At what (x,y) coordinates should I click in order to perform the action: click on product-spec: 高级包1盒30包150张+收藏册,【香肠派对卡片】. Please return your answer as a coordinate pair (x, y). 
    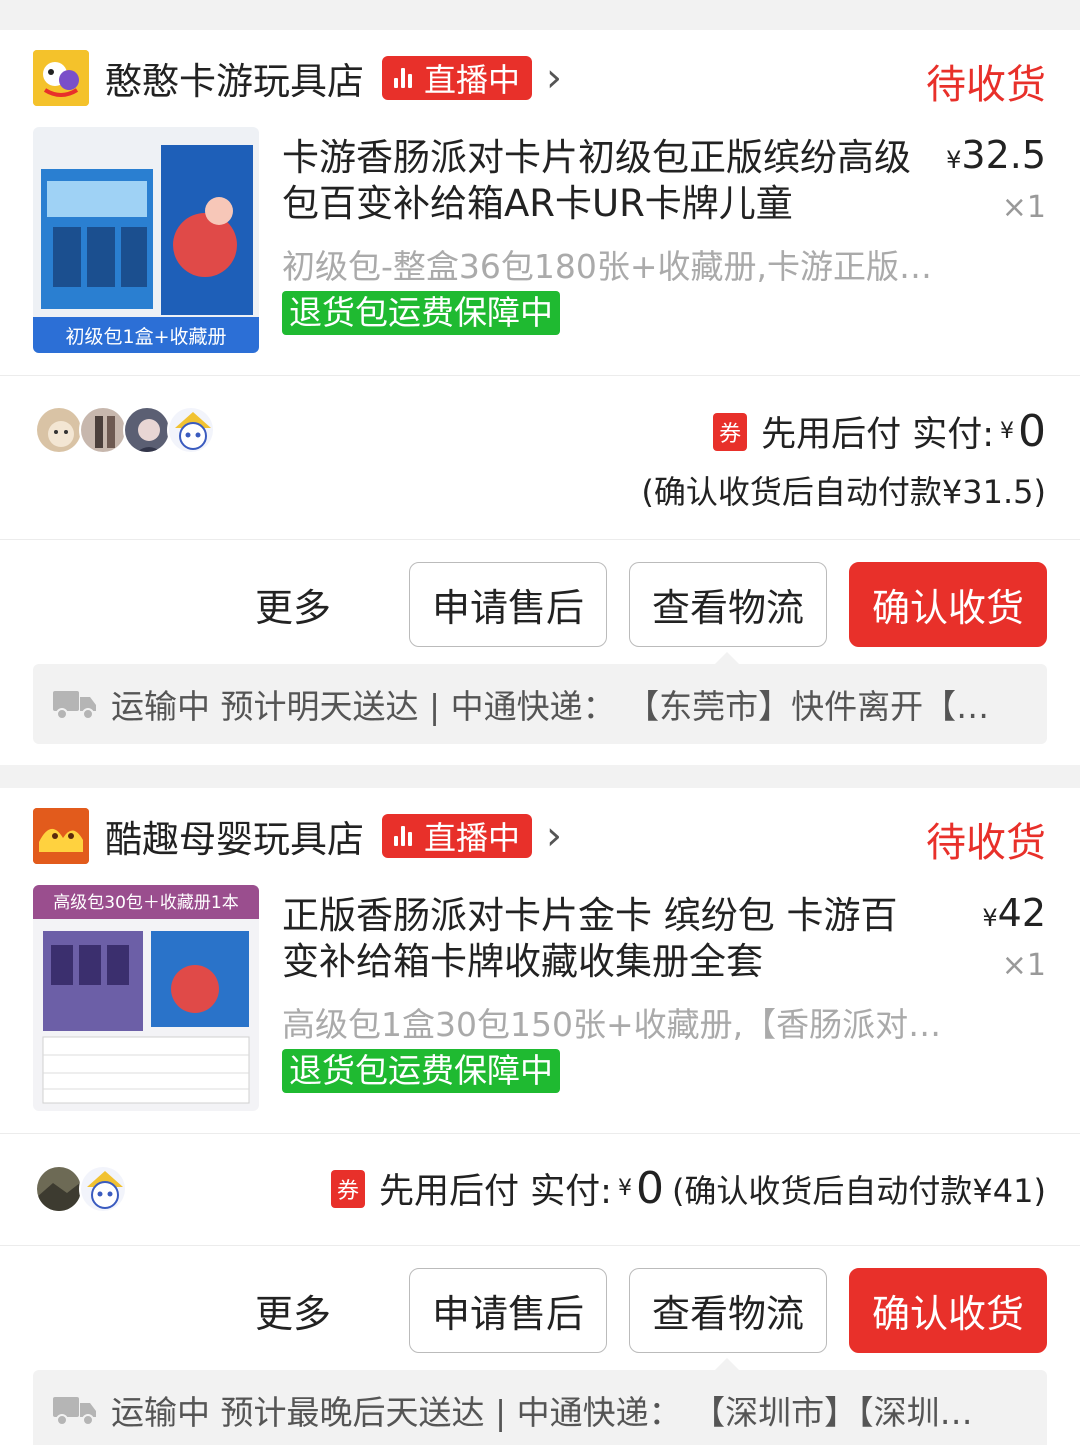
    Looking at the image, I should click on (622, 1024).